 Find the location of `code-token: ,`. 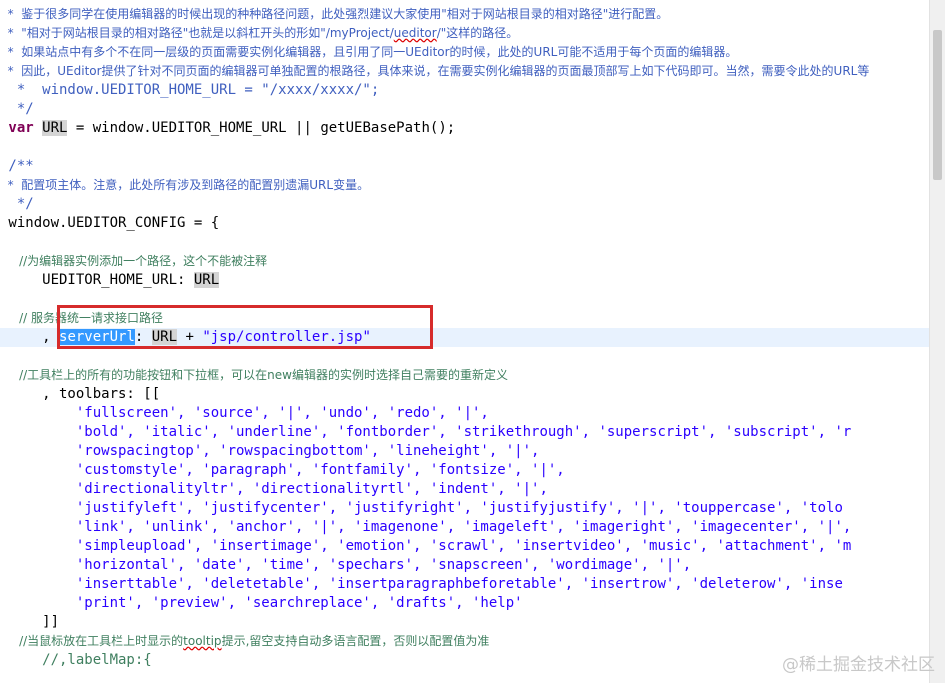

code-token: , is located at coordinates (30, 337).